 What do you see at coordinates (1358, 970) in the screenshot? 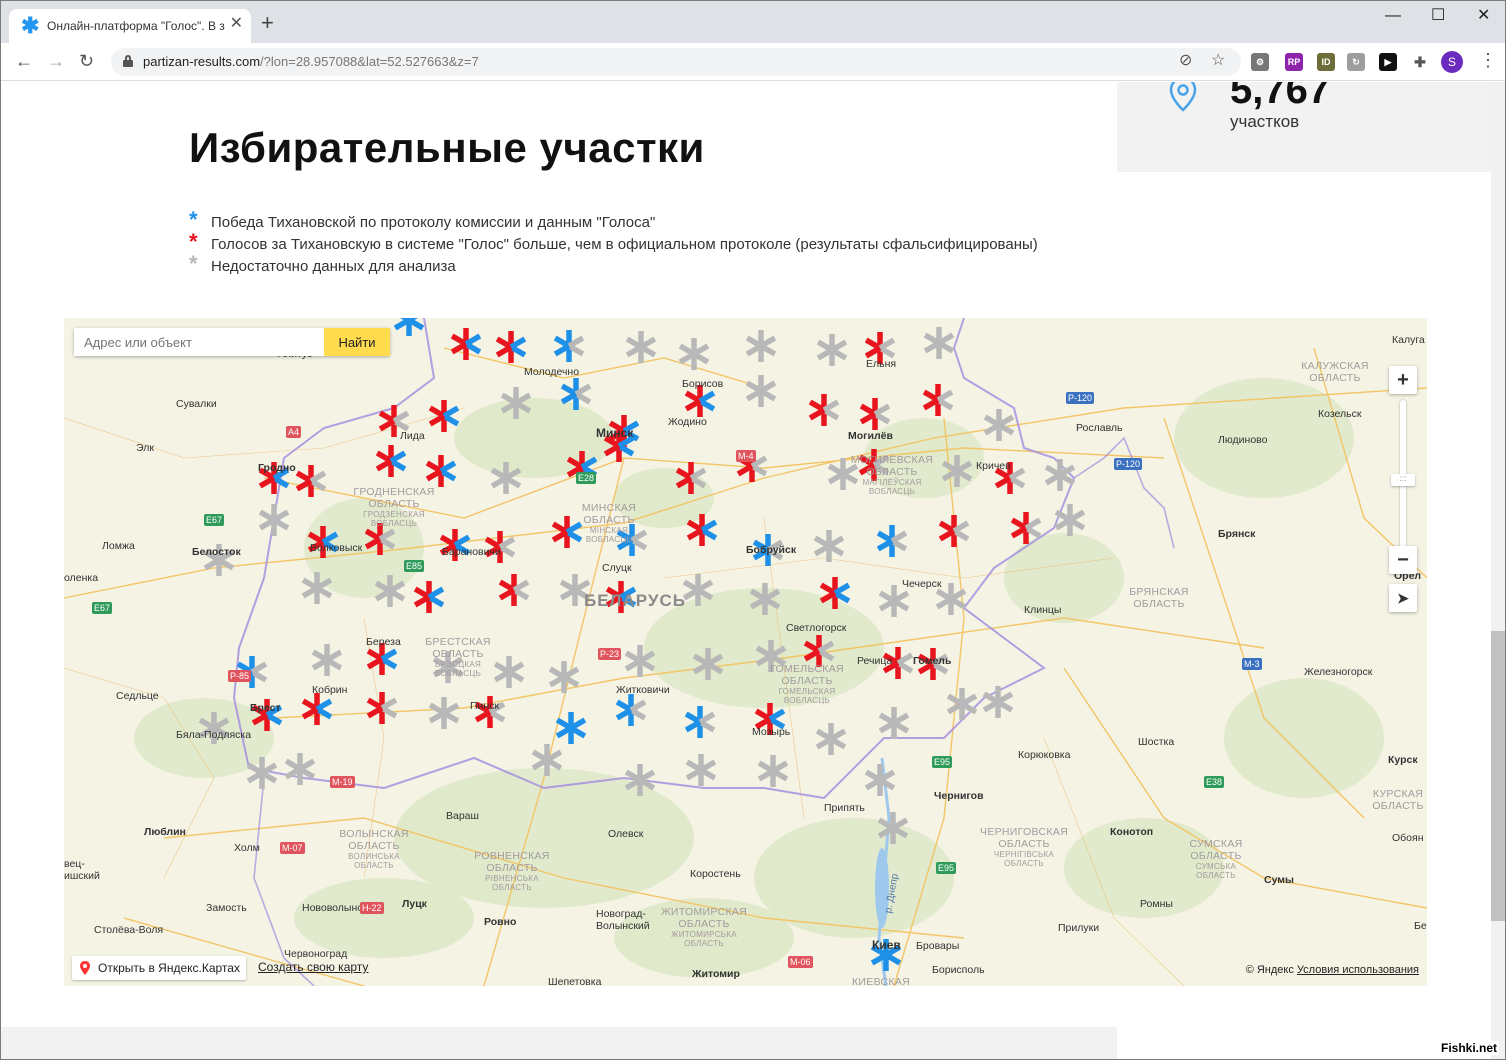
I see `terms-link: Условия использования` at bounding box center [1358, 970].